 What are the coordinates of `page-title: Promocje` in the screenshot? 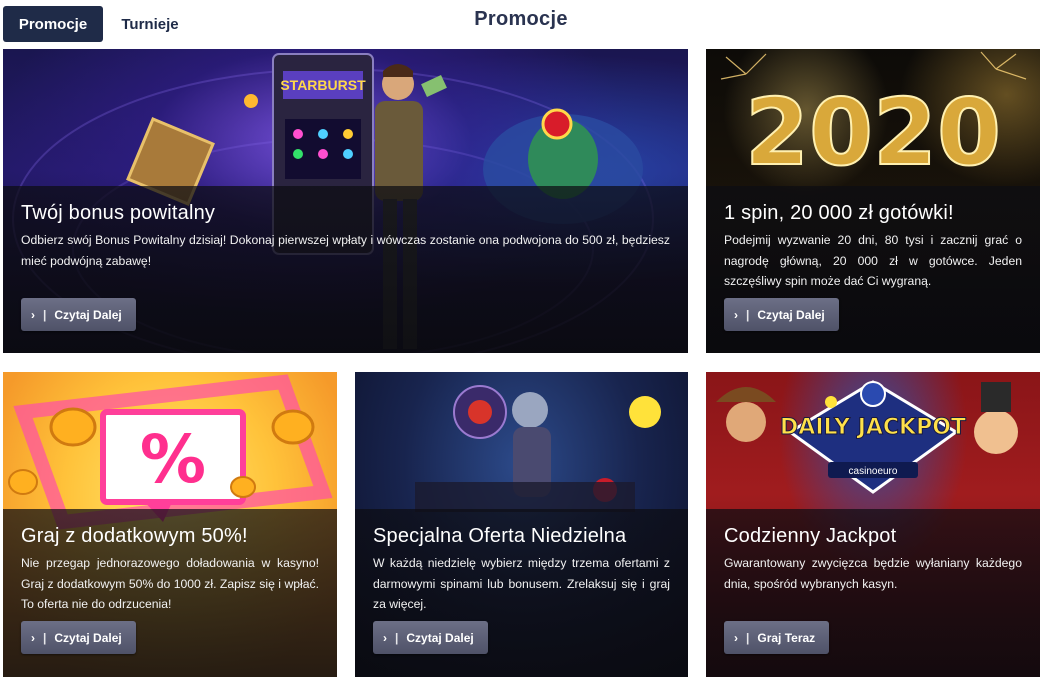 It's located at (521, 19).